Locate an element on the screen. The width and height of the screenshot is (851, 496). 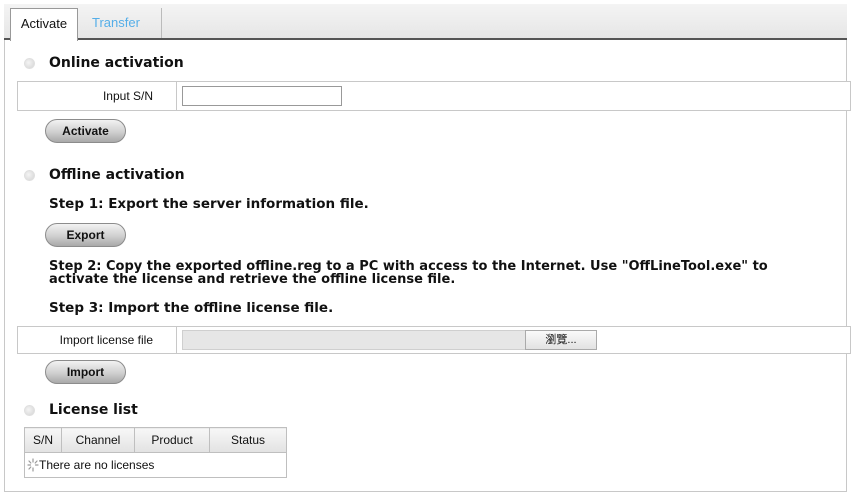
import-button: Import is located at coordinates (85, 372).